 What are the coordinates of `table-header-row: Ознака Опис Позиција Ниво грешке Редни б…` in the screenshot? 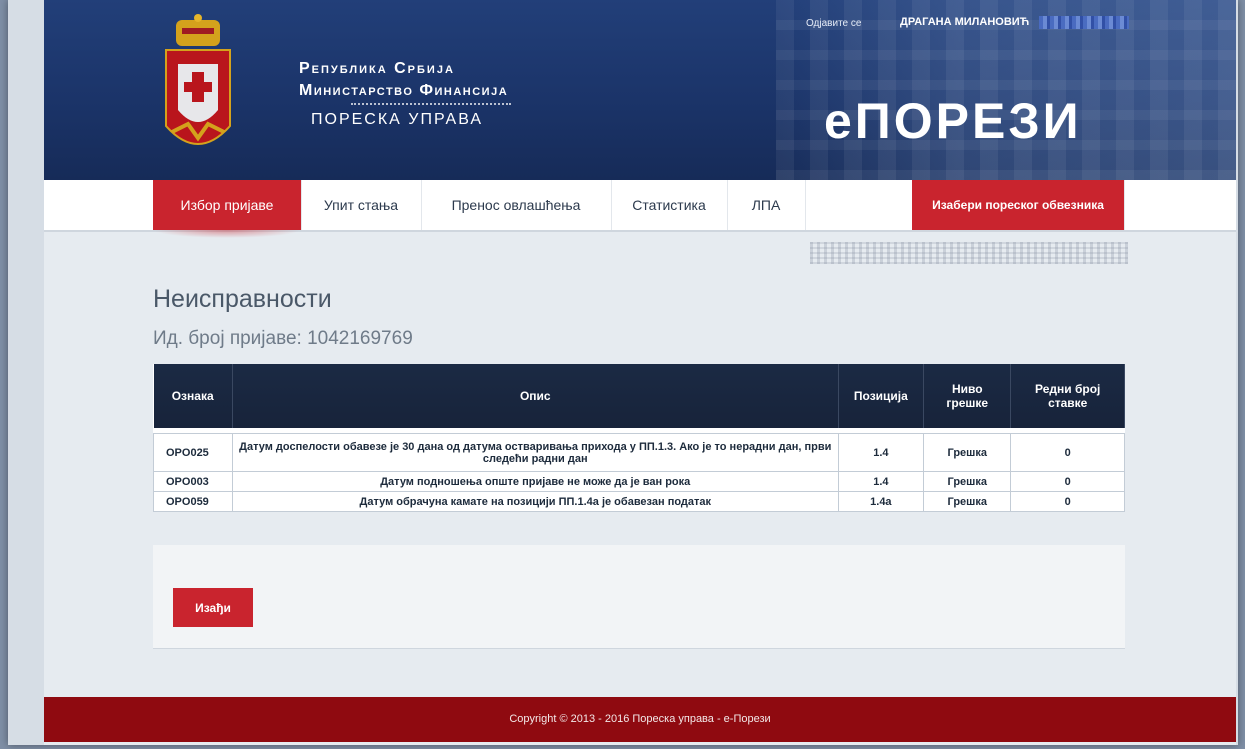 It's located at (639, 396).